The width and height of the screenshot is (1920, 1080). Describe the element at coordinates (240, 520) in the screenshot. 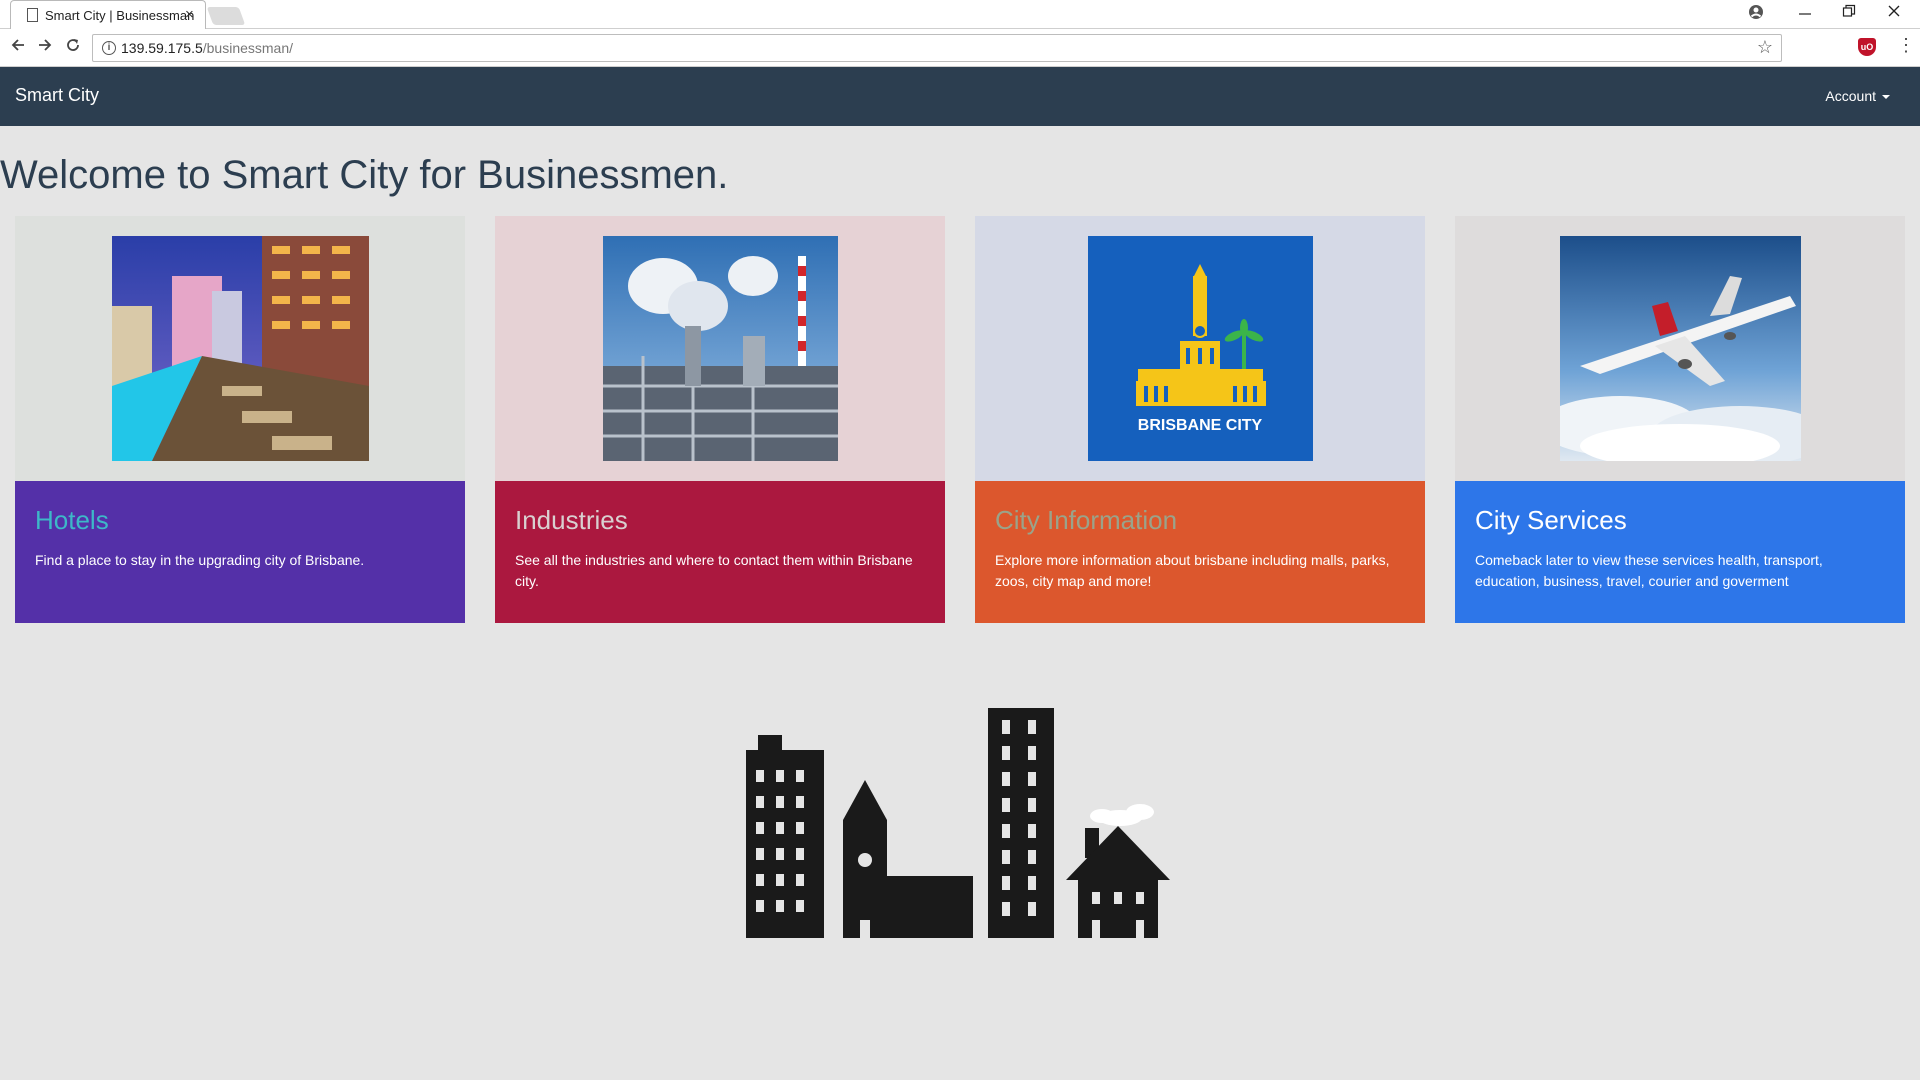

I see `card-title: Hotels` at that location.